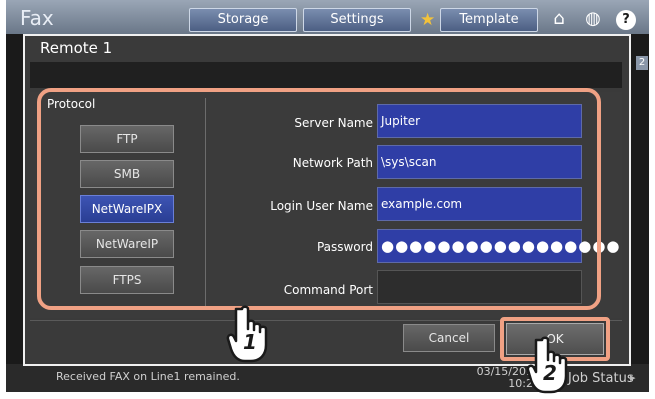  I want to click on status-message: Received FAX on Line1 remained., so click(148, 376).